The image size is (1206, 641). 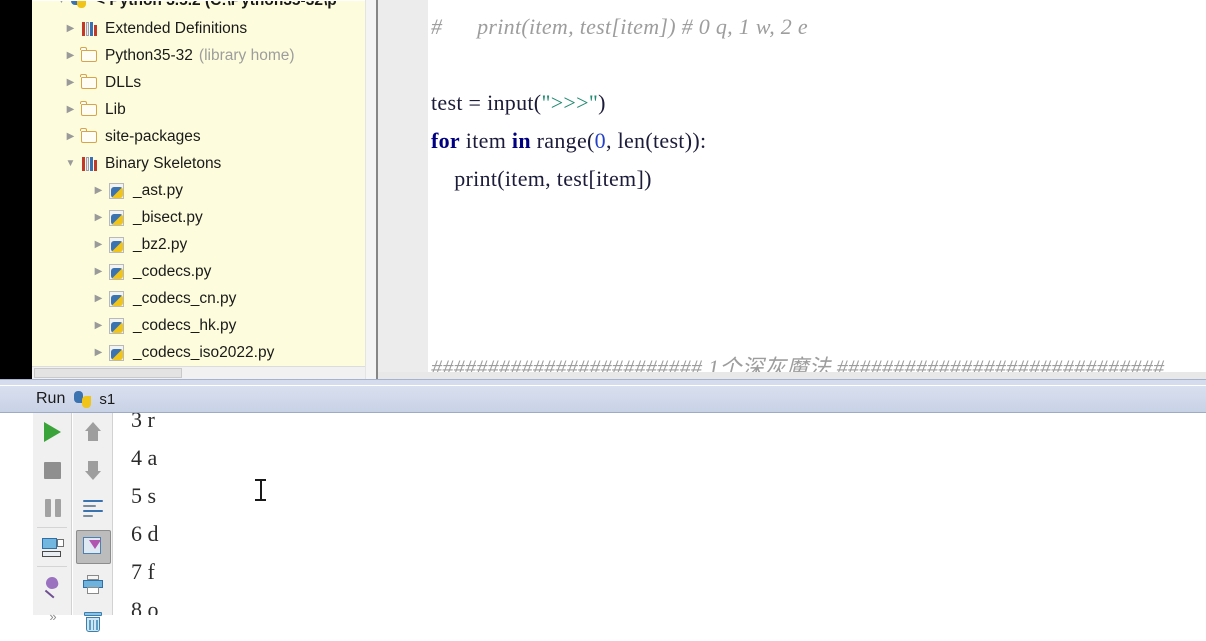 I want to click on tree-node-lib: ▶ Lib, so click(x=163, y=109).